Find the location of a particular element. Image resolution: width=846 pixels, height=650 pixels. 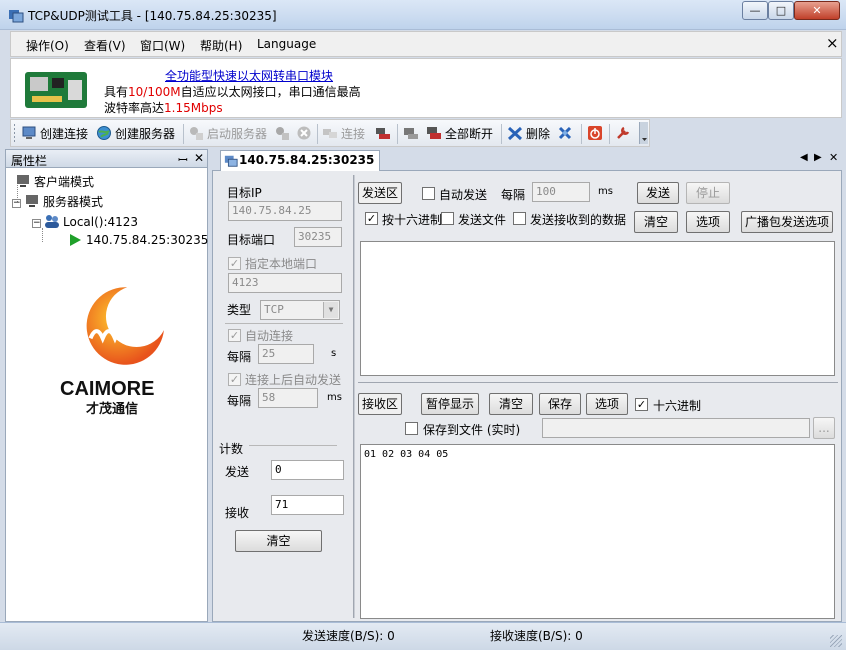

toolbar-grip is located at coordinates (14, 134).